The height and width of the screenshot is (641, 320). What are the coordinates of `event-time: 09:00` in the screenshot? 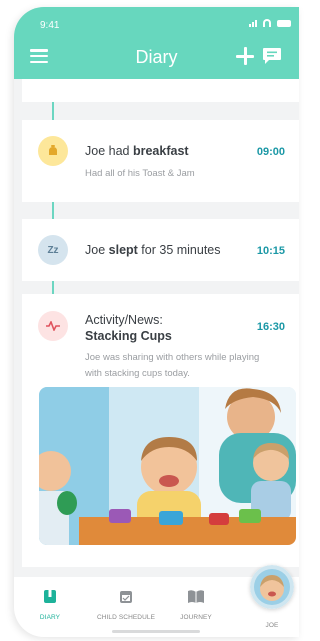 It's located at (270, 152).